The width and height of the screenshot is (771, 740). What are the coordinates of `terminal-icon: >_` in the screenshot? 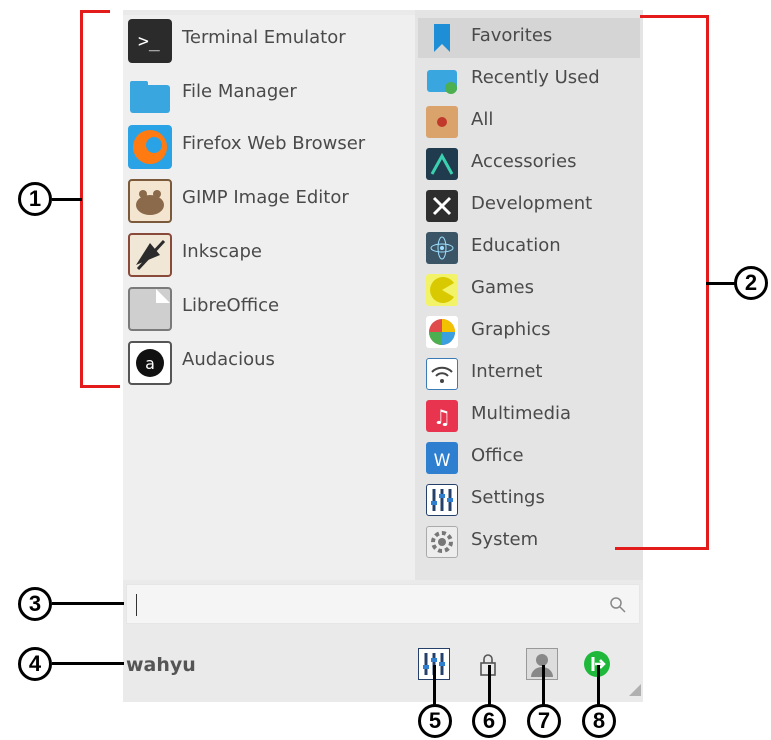 It's located at (150, 41).